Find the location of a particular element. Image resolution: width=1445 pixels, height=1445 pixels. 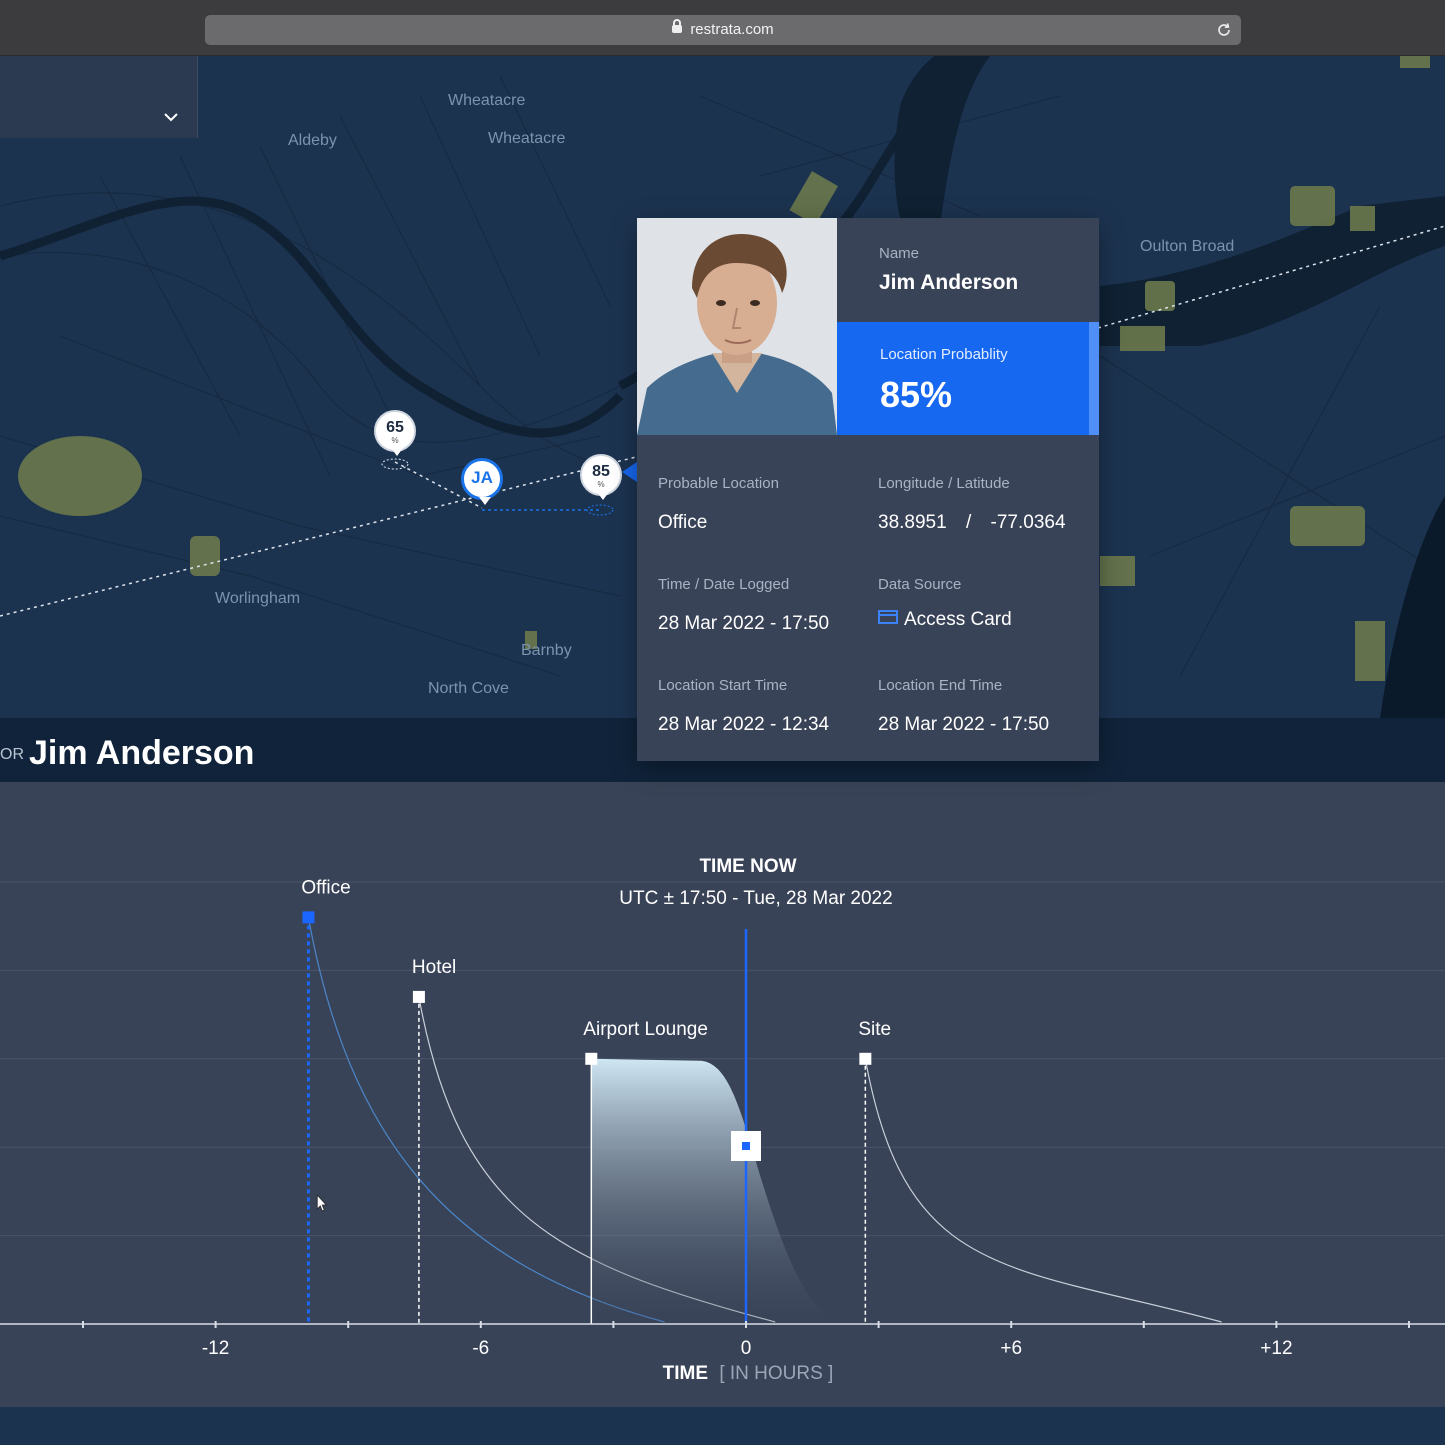

time-logged-label: Time / Date Logged is located at coordinates (724, 584).